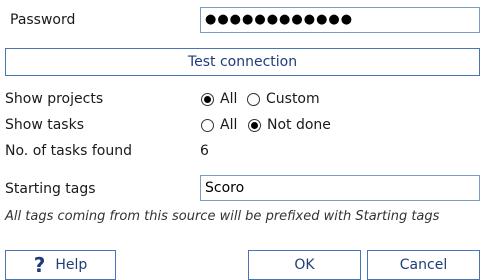 The image size is (486, 280). Describe the element at coordinates (39, 265) in the screenshot. I see `help-icon: ?` at that location.